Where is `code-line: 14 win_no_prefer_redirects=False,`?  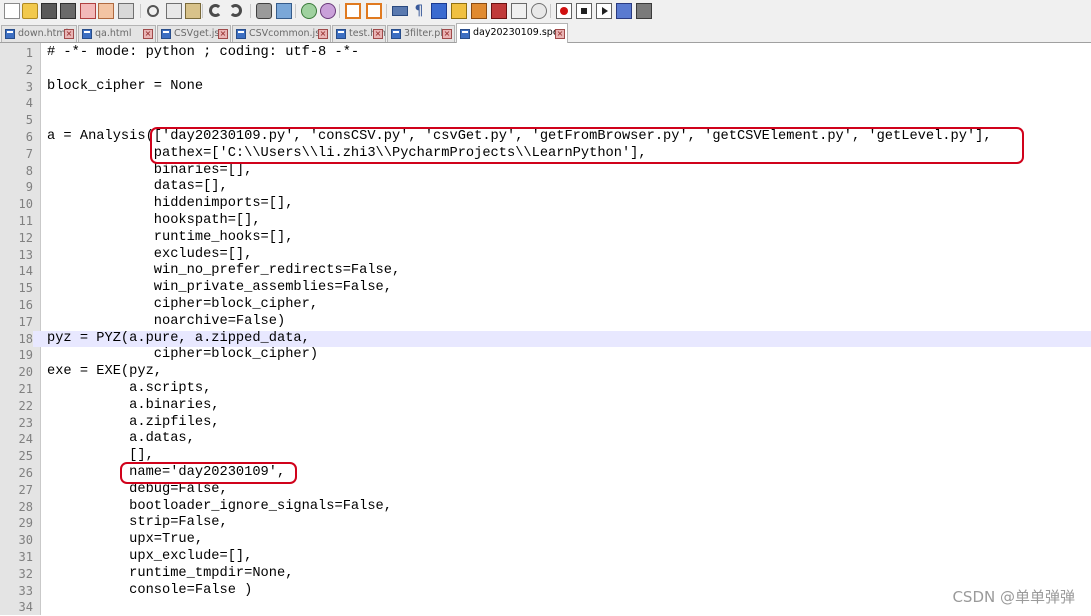
code-line: 14 win_no_prefer_redirects=False, is located at coordinates (545, 271).